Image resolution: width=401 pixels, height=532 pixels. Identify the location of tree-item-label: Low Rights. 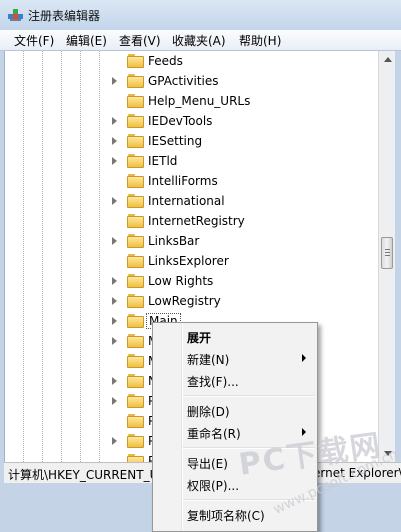
(181, 281).